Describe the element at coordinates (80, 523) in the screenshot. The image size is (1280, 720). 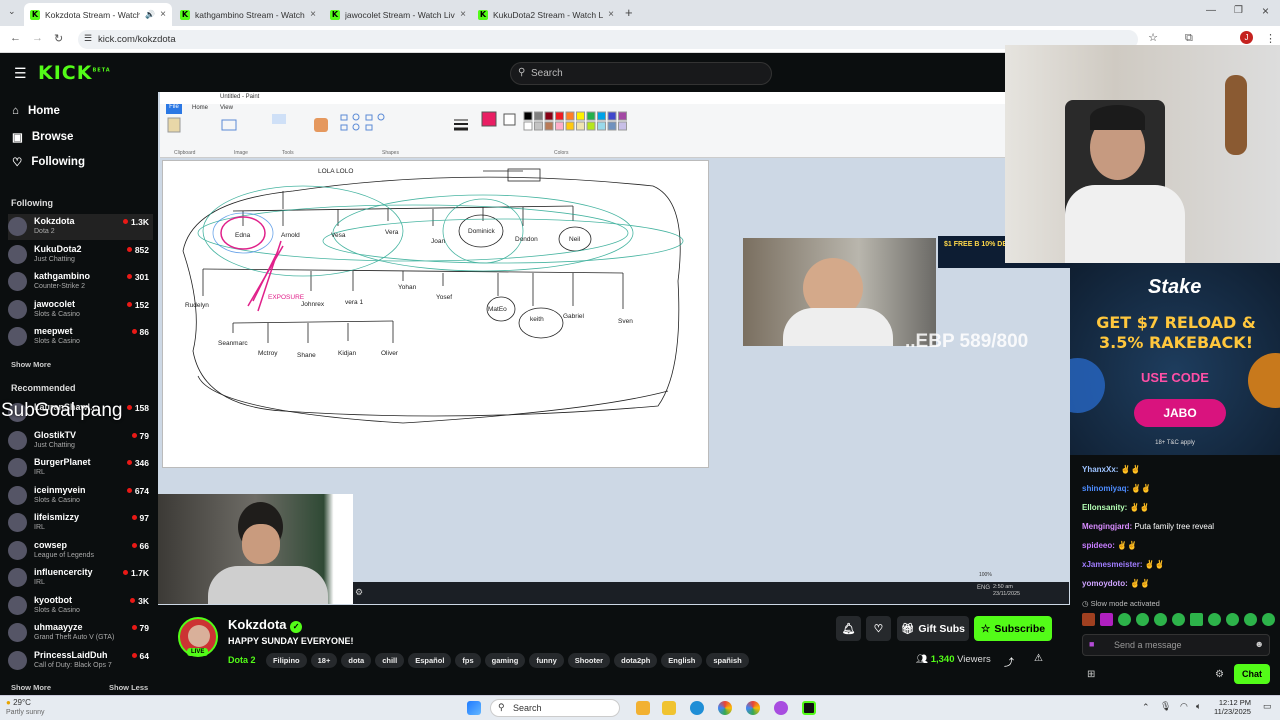
I see `recommended-channel: lifeismizzy IRL 97` at that location.